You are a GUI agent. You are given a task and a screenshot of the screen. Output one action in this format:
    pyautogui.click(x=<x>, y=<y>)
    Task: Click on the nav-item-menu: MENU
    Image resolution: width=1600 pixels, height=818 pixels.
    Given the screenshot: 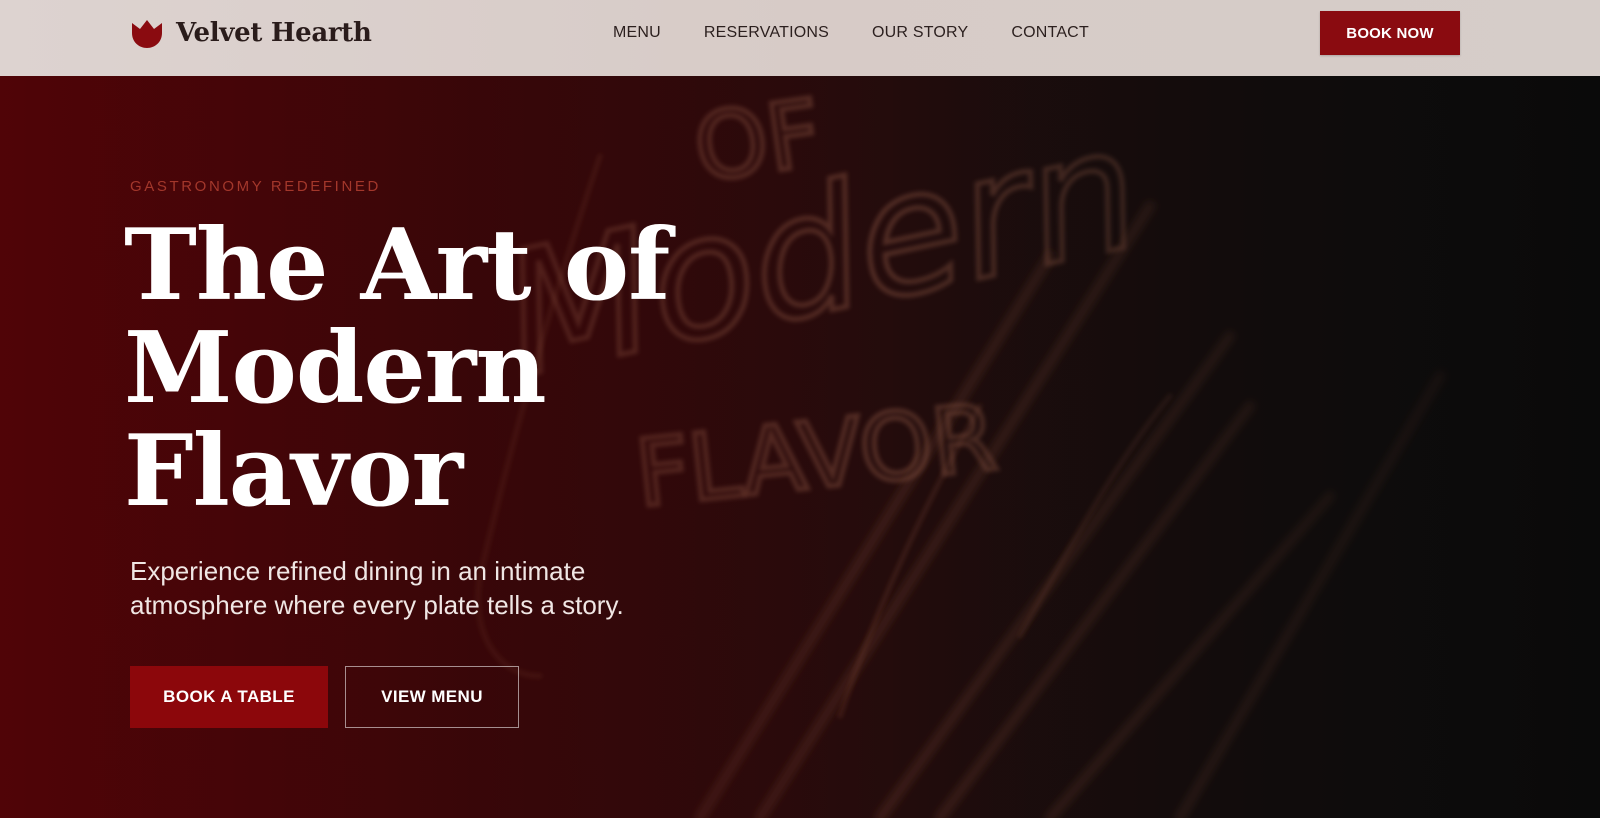 What is the action you would take?
    pyautogui.click(x=637, y=33)
    